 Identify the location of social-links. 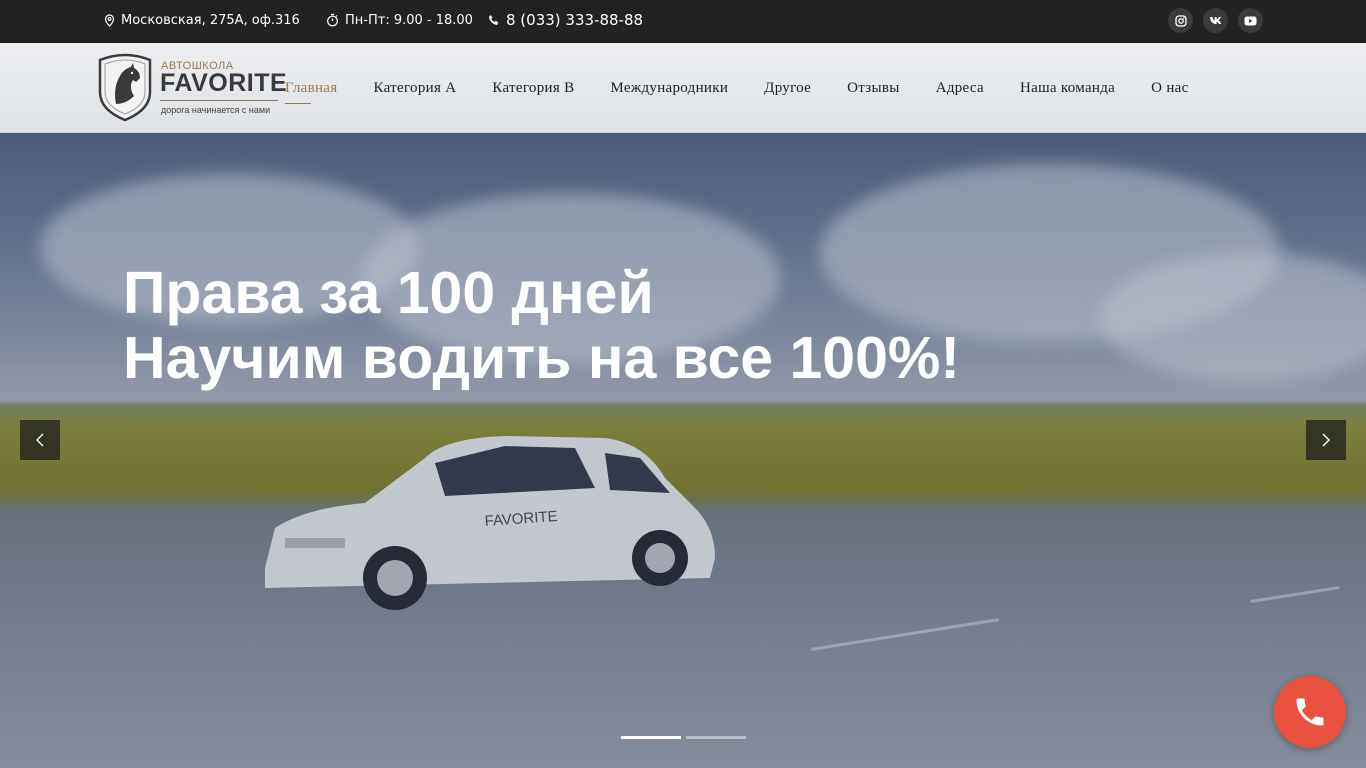
(1215, 20).